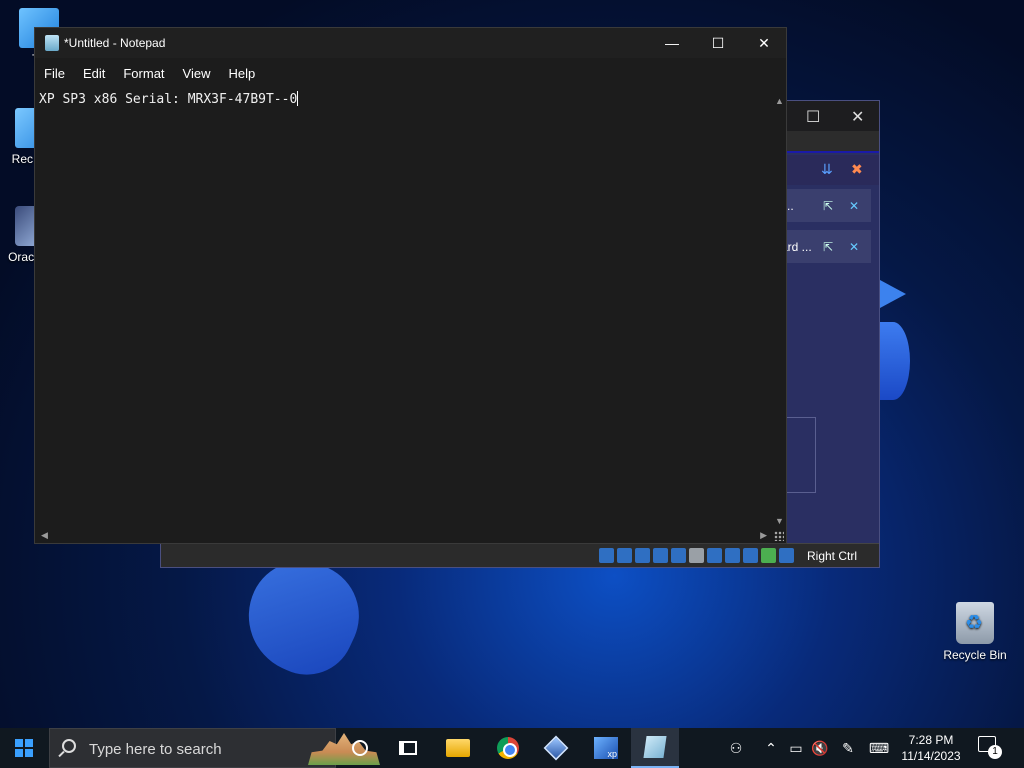 The height and width of the screenshot is (768, 1024). Describe the element at coordinates (197, 74) in the screenshot. I see `menu-view: View` at that location.